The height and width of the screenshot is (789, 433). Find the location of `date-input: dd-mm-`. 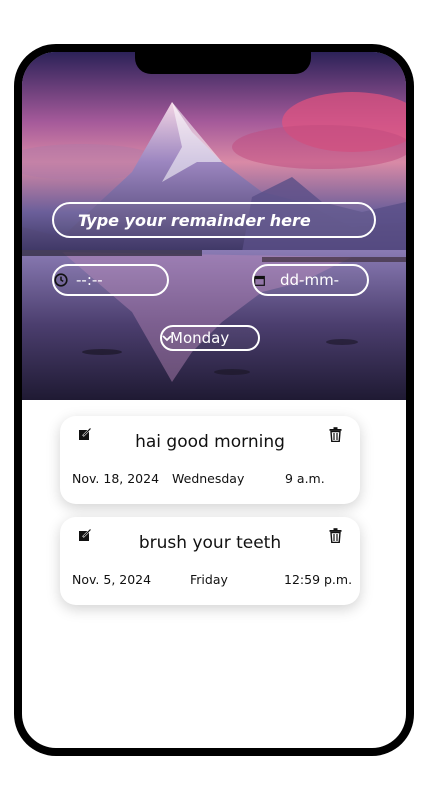

date-input: dd-mm- is located at coordinates (310, 280).